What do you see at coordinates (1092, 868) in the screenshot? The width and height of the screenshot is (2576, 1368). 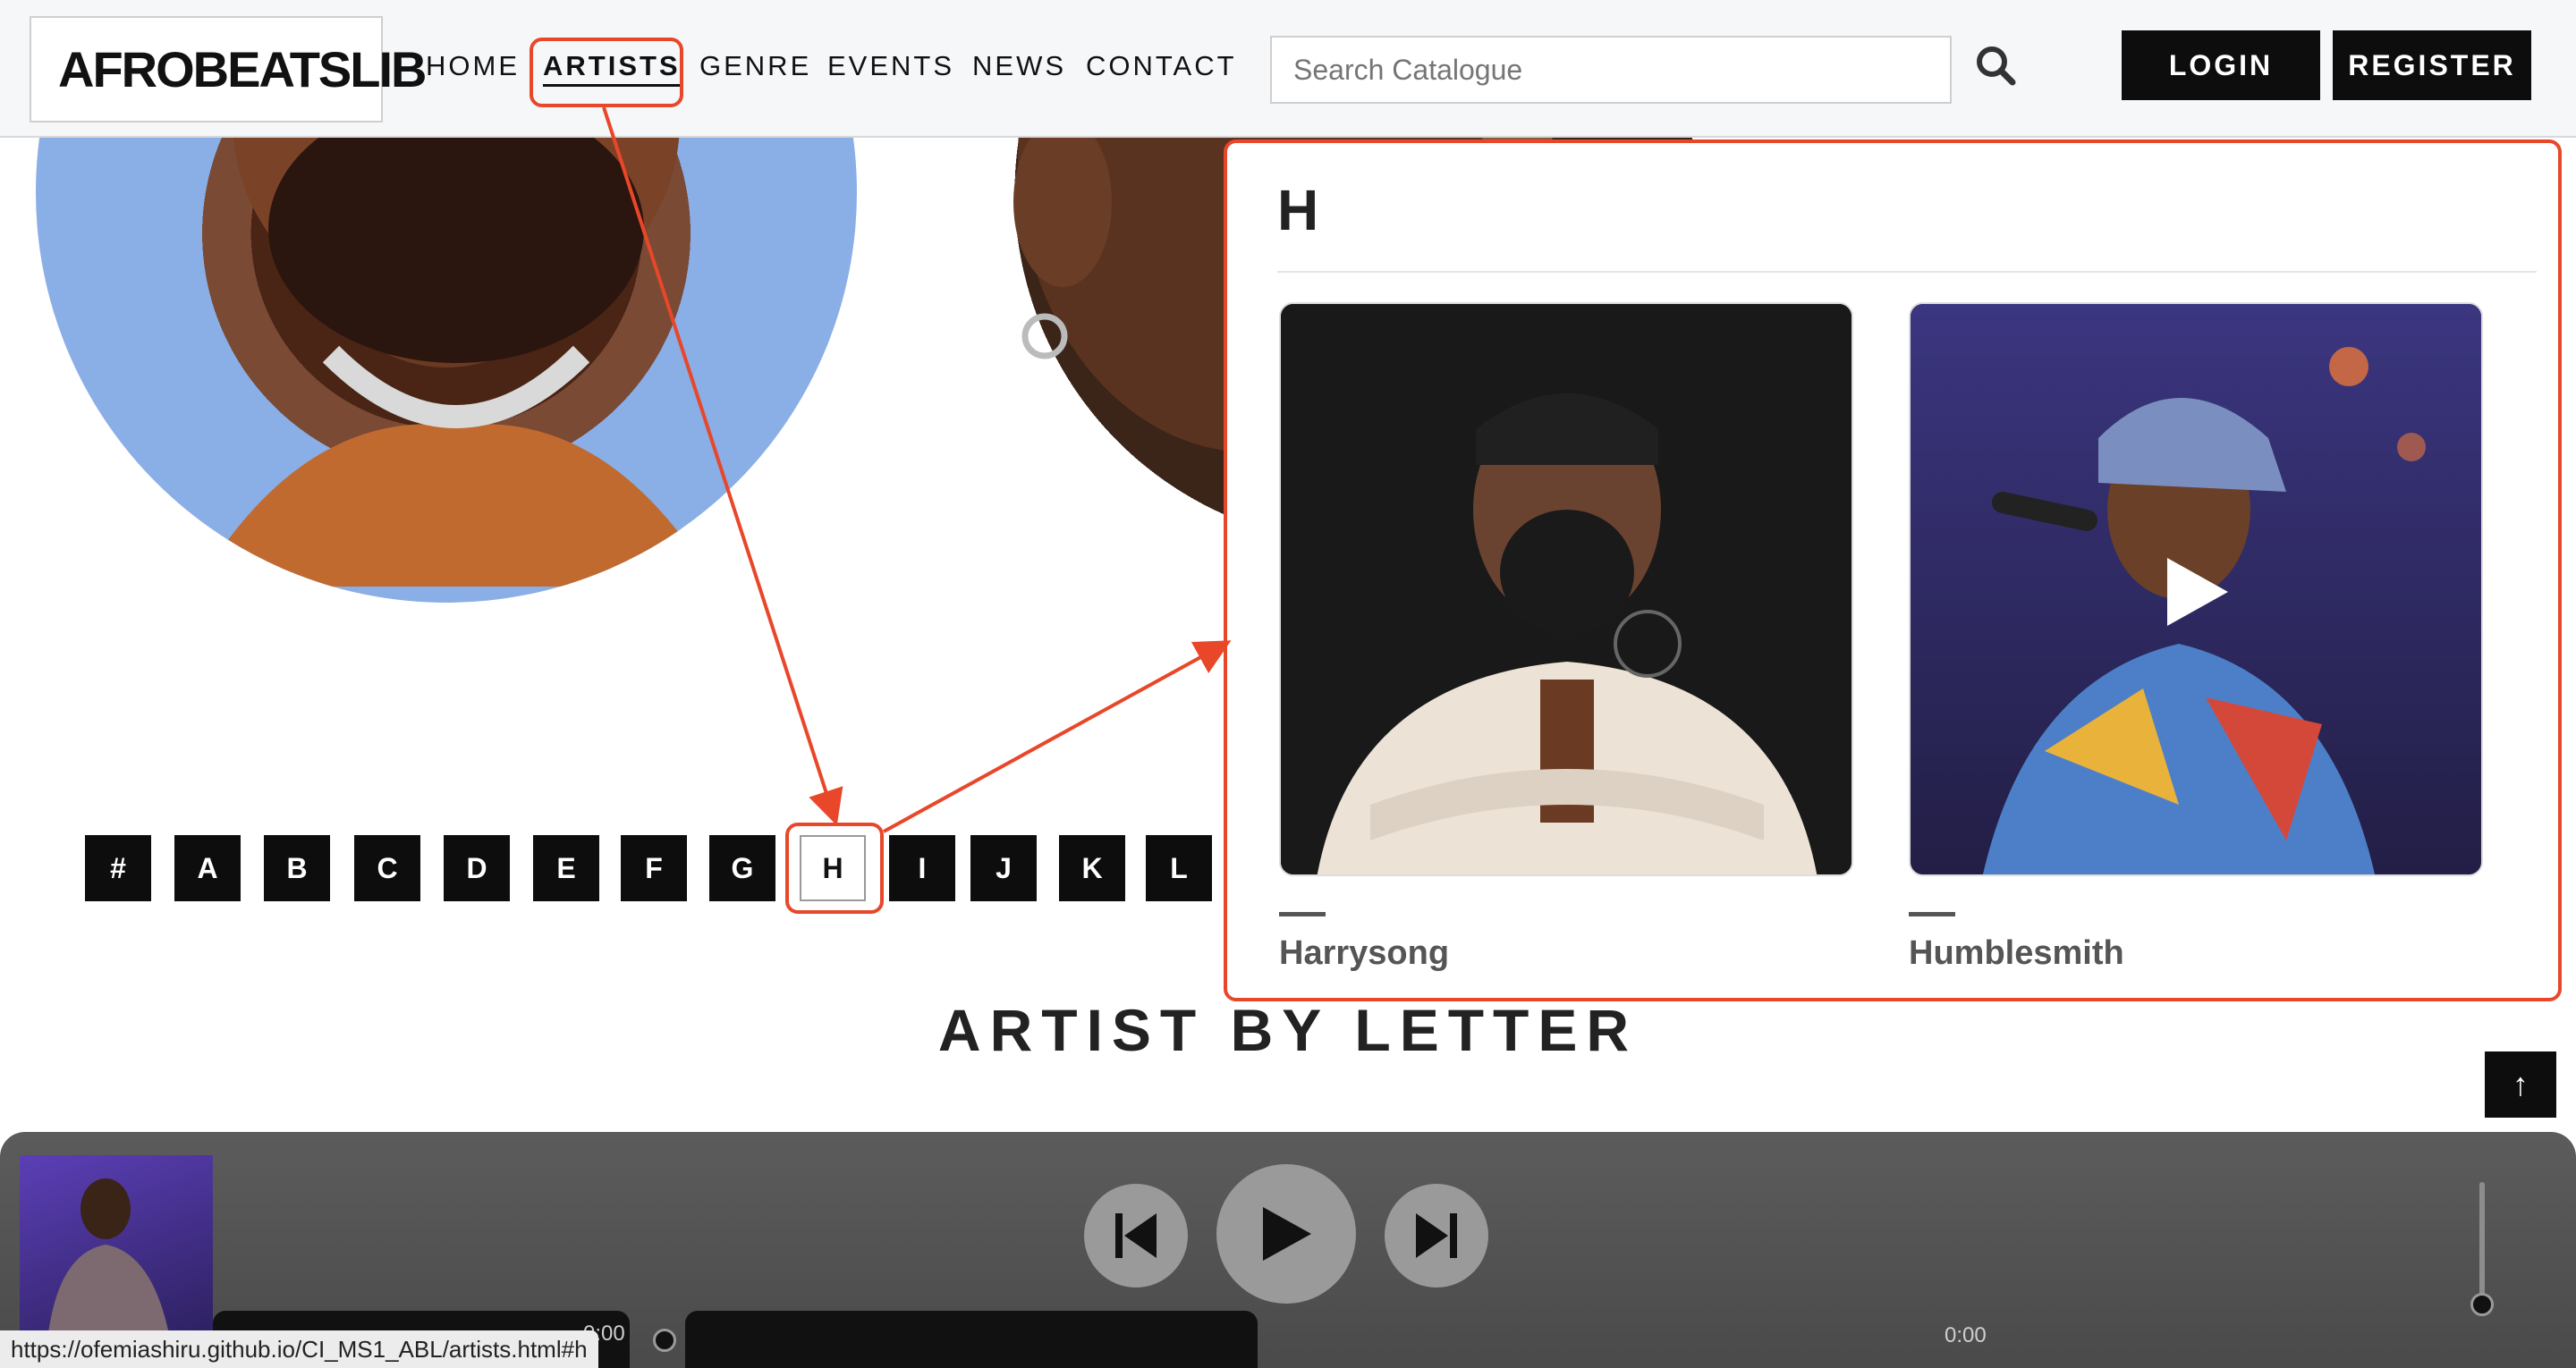 I see `letter-button-k: K` at bounding box center [1092, 868].